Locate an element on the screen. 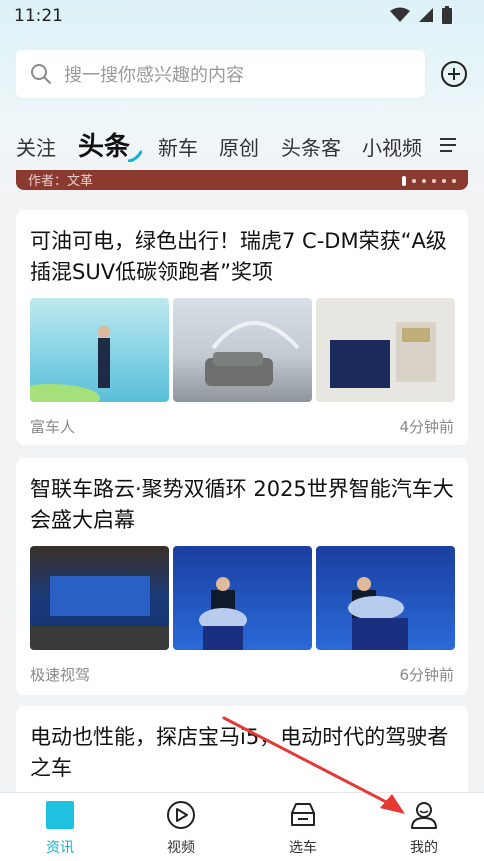 This screenshot has width=484, height=861. tab-short-video: 小视频 is located at coordinates (392, 146).